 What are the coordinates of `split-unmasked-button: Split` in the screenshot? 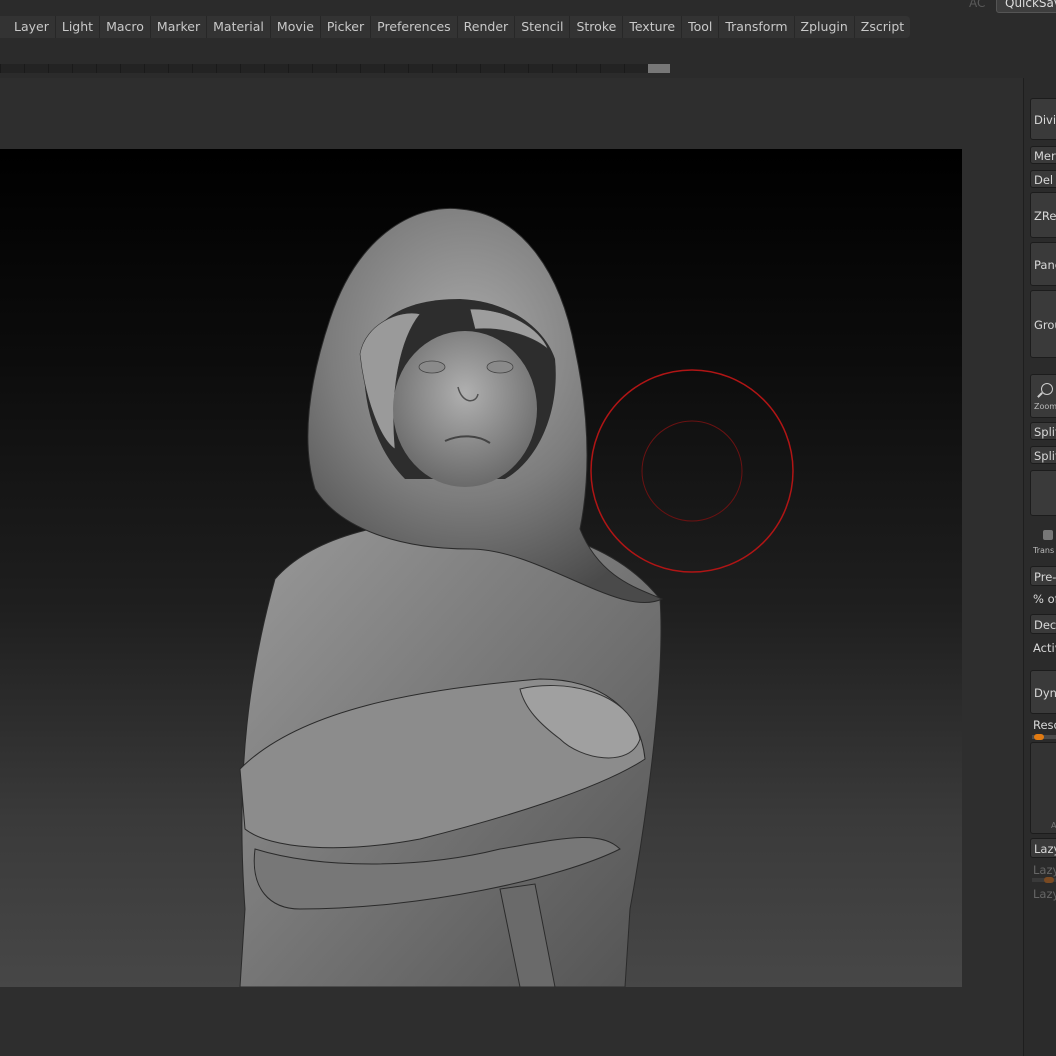 It's located at (1043, 455).